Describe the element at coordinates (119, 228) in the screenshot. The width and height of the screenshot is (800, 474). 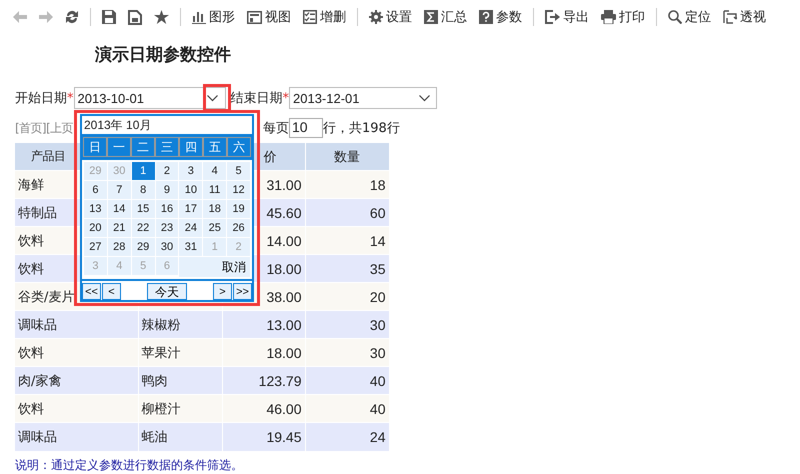
I see `day-cell: 21` at that location.